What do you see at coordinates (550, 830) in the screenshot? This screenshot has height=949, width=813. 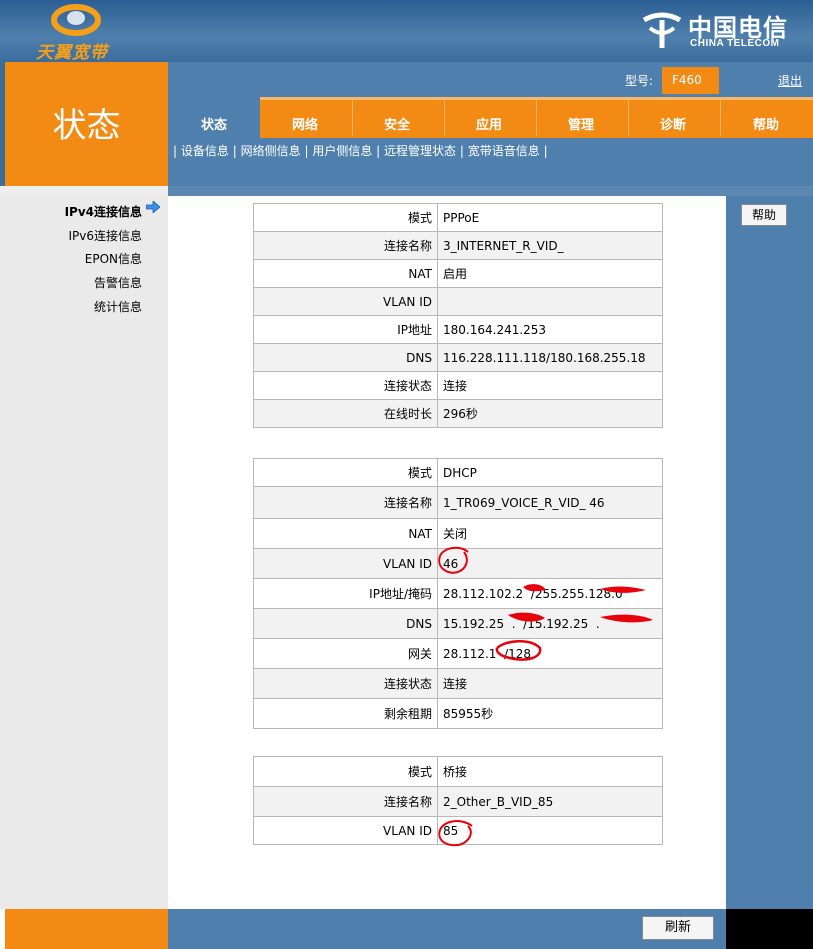 I see `row-value: 85` at bounding box center [550, 830].